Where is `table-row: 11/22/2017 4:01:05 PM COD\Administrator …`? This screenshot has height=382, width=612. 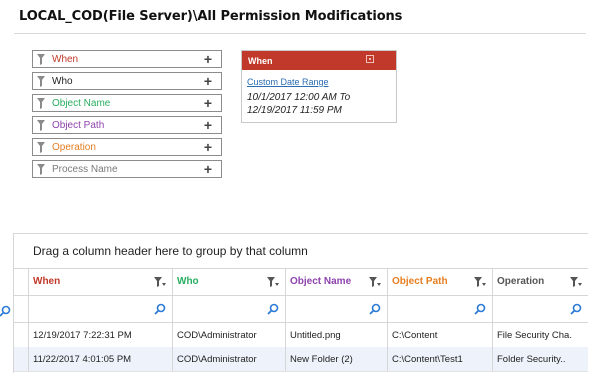
table-row: 11/22/2017 4:01:05 PM COD\Administrator … is located at coordinates (301, 359).